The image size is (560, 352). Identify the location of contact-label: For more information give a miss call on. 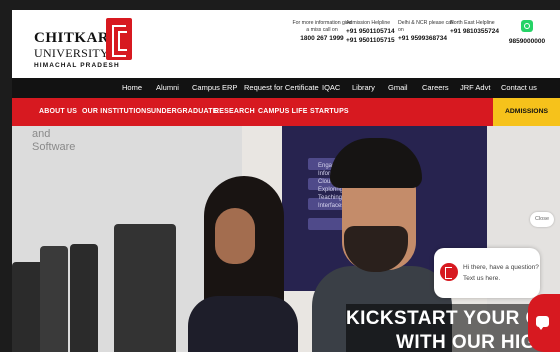
(322, 26).